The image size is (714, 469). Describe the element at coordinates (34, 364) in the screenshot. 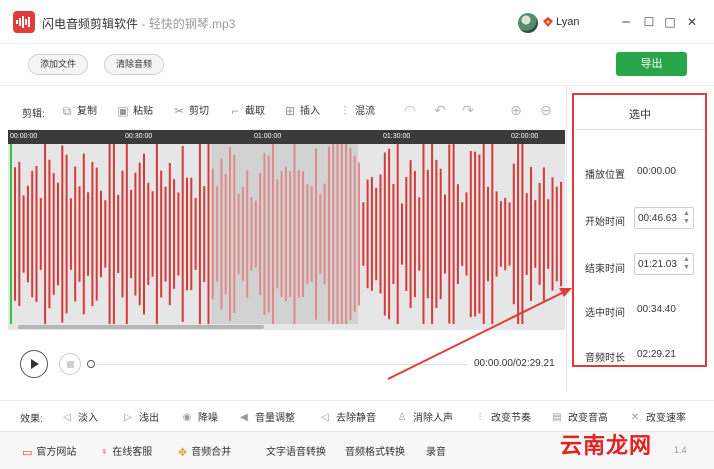

I see `play-button` at that location.